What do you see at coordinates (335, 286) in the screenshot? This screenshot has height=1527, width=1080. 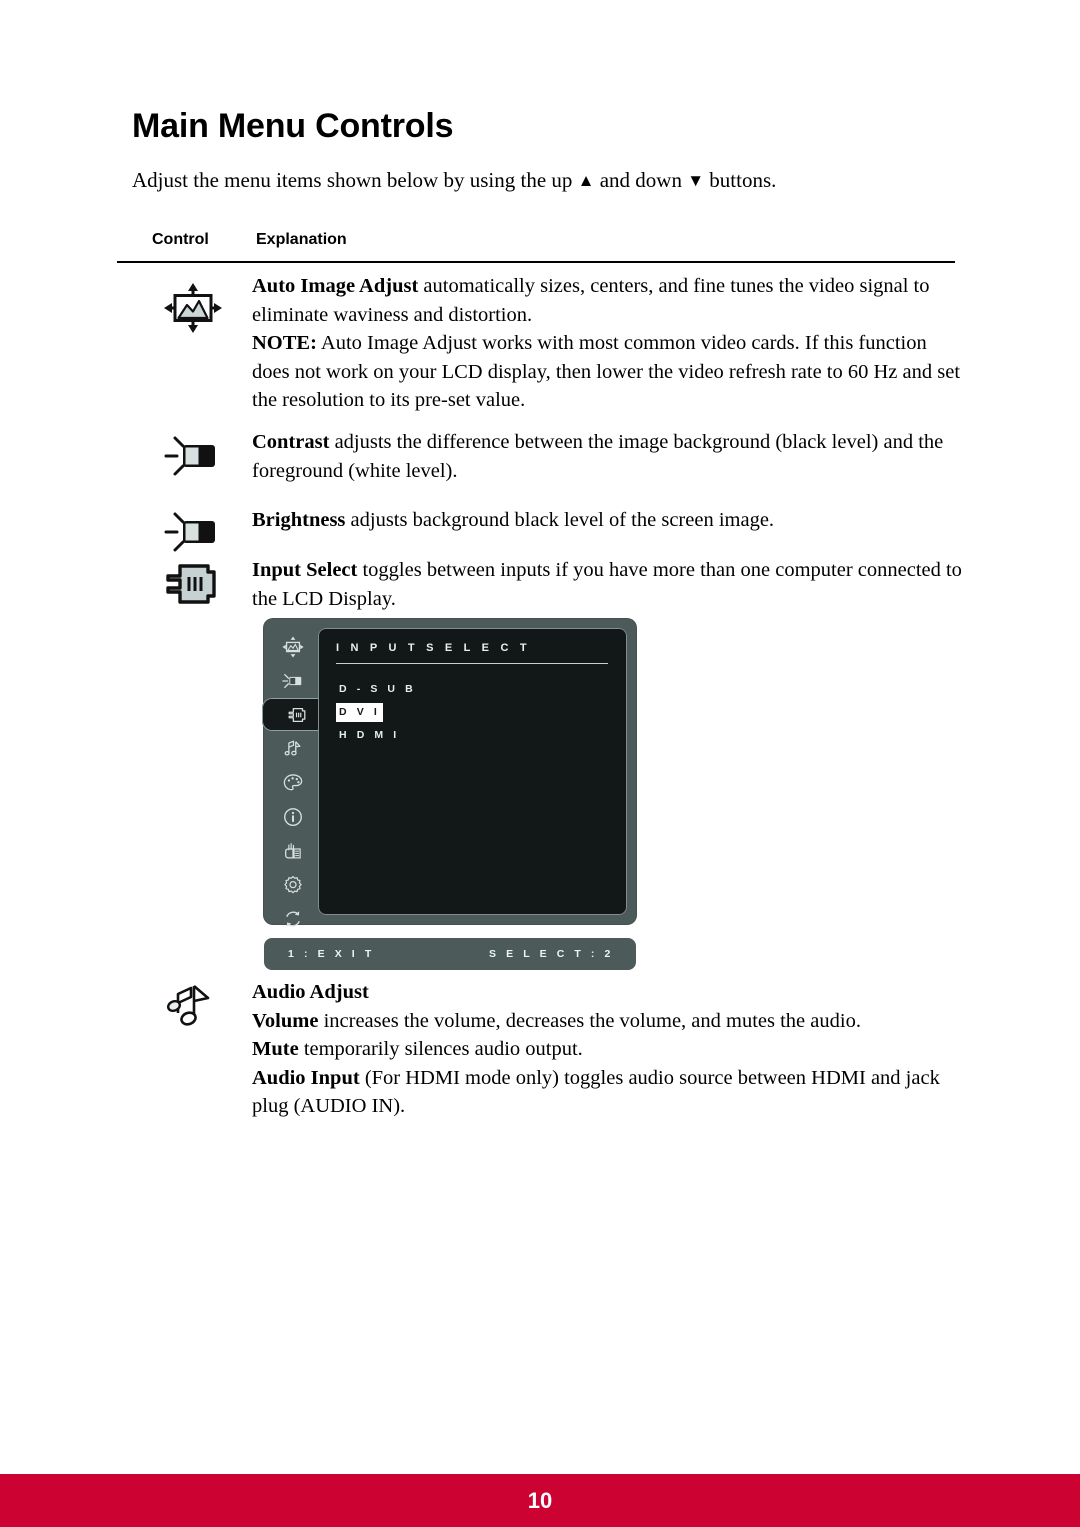 I see `auto-image-adjust-term: Auto Image Adjust` at bounding box center [335, 286].